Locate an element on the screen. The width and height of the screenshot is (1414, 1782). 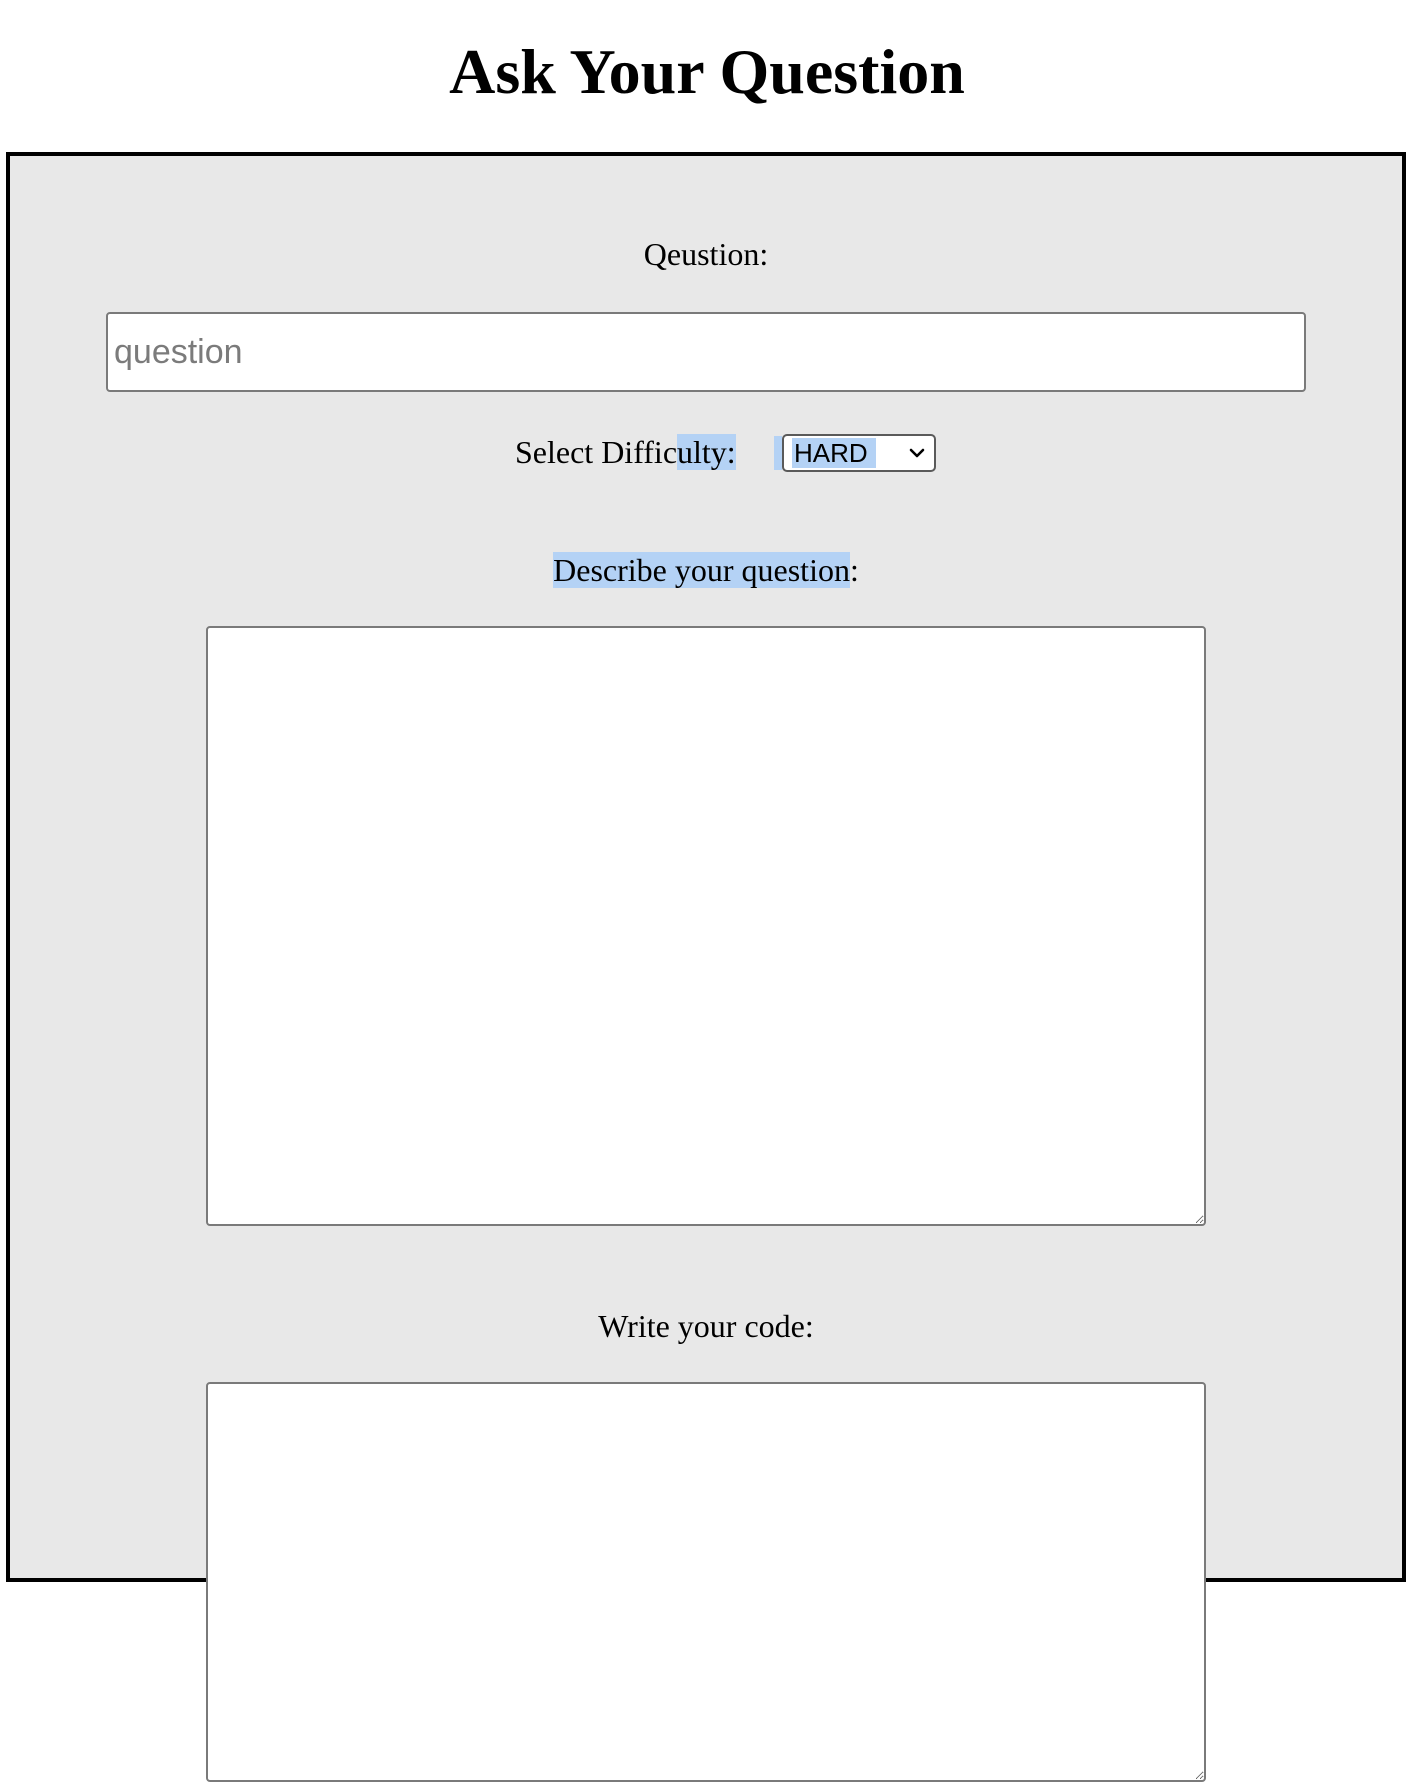
difficulty-select: HARD is located at coordinates (859, 453).